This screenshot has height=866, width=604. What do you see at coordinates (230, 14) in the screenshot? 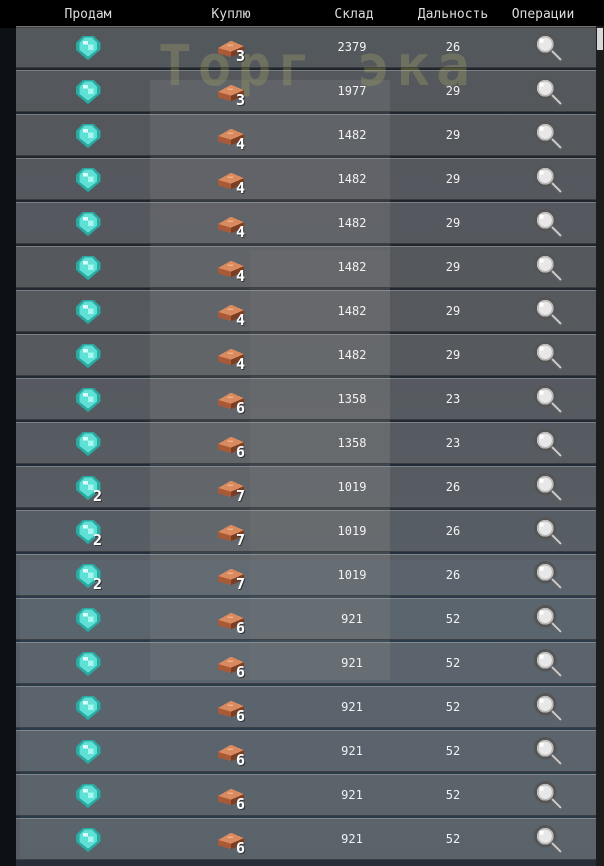
I see `header-buy: Куплю` at bounding box center [230, 14].